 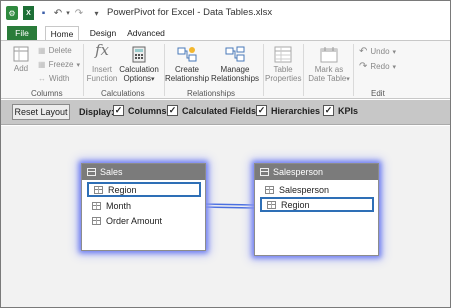 What do you see at coordinates (235, 64) in the screenshot?
I see `manage-relationships-button: Manage Relationships` at bounding box center [235, 64].